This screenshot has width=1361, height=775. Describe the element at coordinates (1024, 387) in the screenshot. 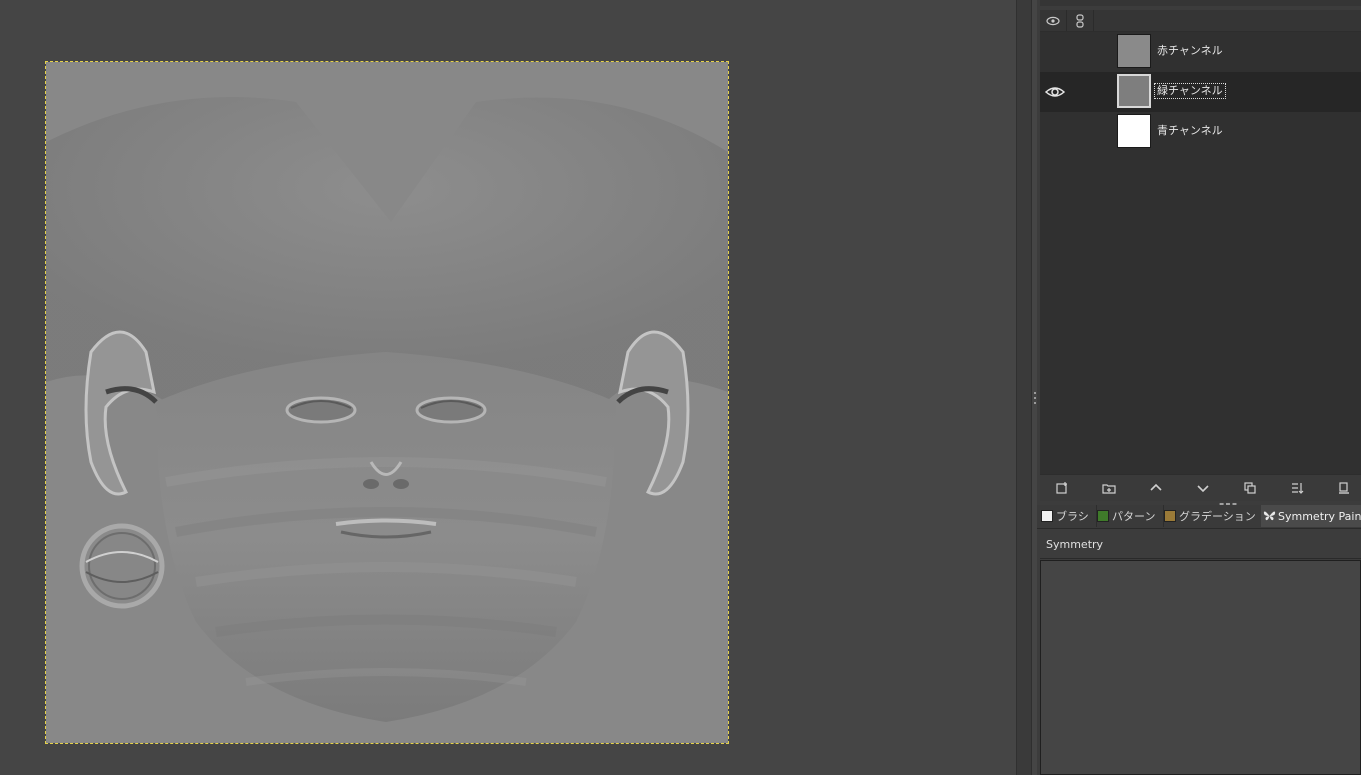

I see `dock-separator` at that location.